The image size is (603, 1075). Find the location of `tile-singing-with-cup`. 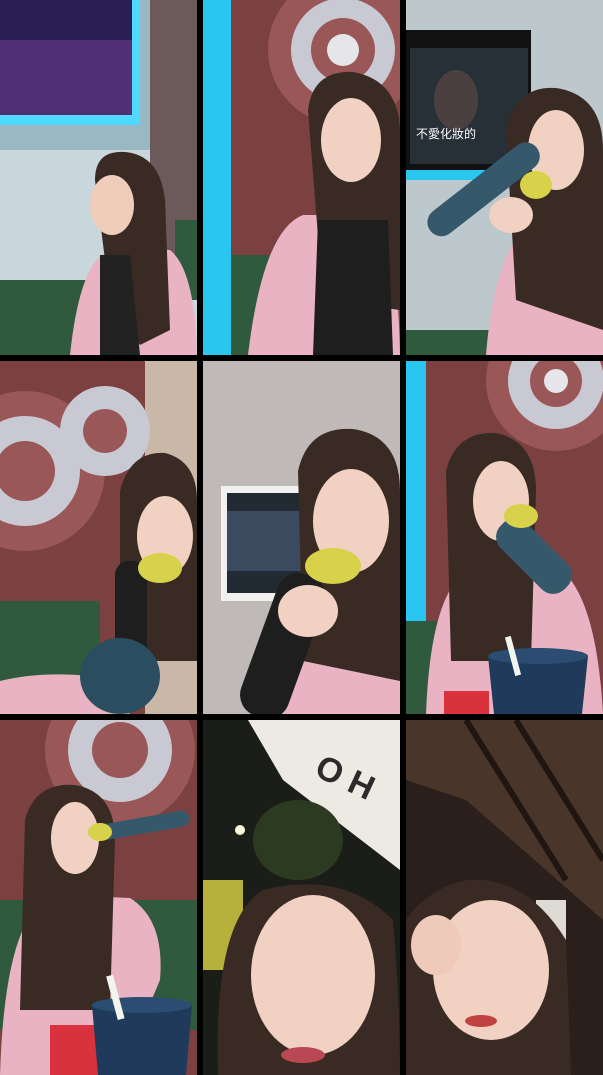

tile-singing-with-cup is located at coordinates (504, 537).